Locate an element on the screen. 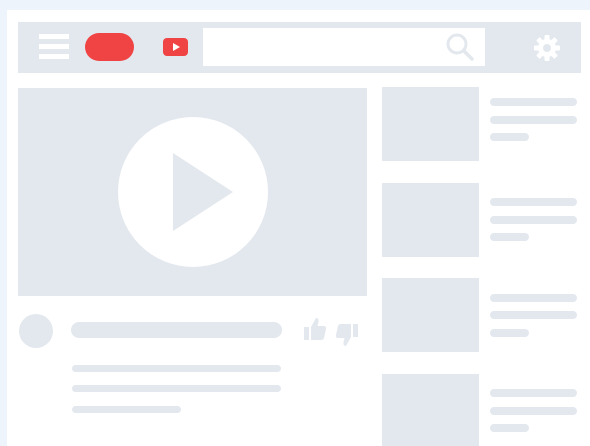  play-button is located at coordinates (193, 192).